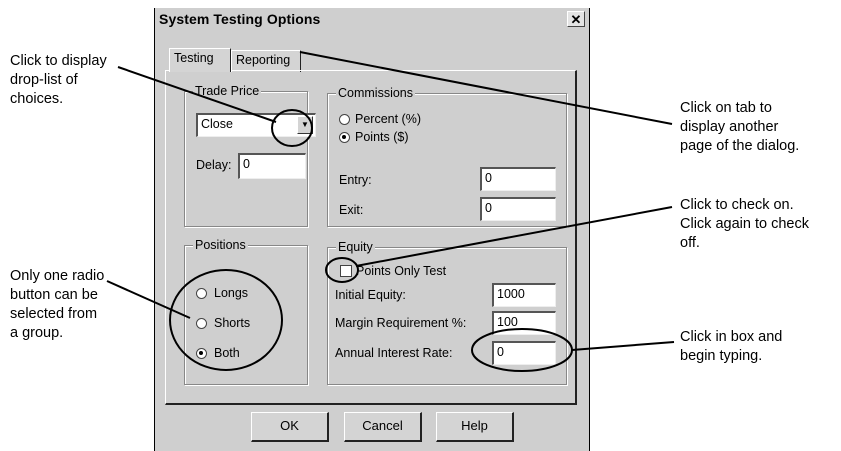 The width and height of the screenshot is (841, 451). Describe the element at coordinates (401, 323) in the screenshot. I see `margin-requirement-label: Margin Requirement %:` at that location.